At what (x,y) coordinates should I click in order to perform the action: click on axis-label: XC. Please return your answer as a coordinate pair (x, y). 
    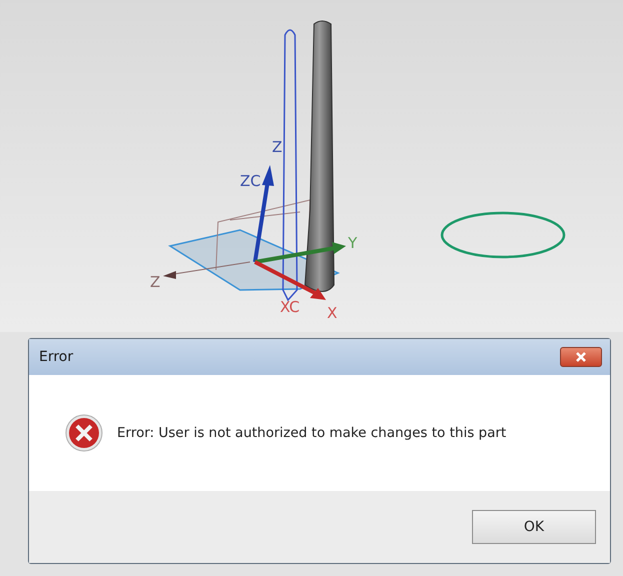
    Looking at the image, I should click on (290, 307).